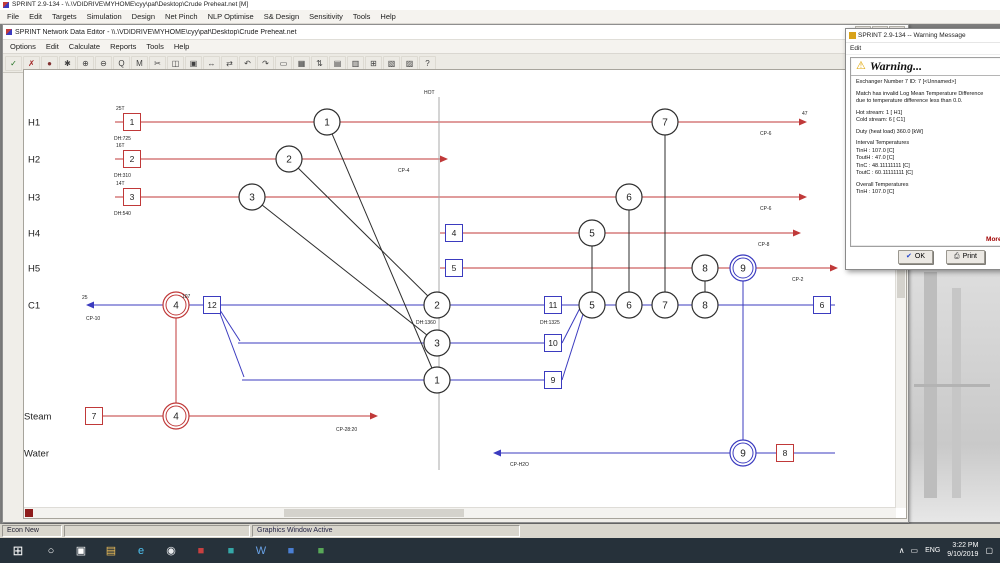  Describe the element at coordinates (404, 171) in the screenshot. I see `annotation-label: CP-4` at that location.